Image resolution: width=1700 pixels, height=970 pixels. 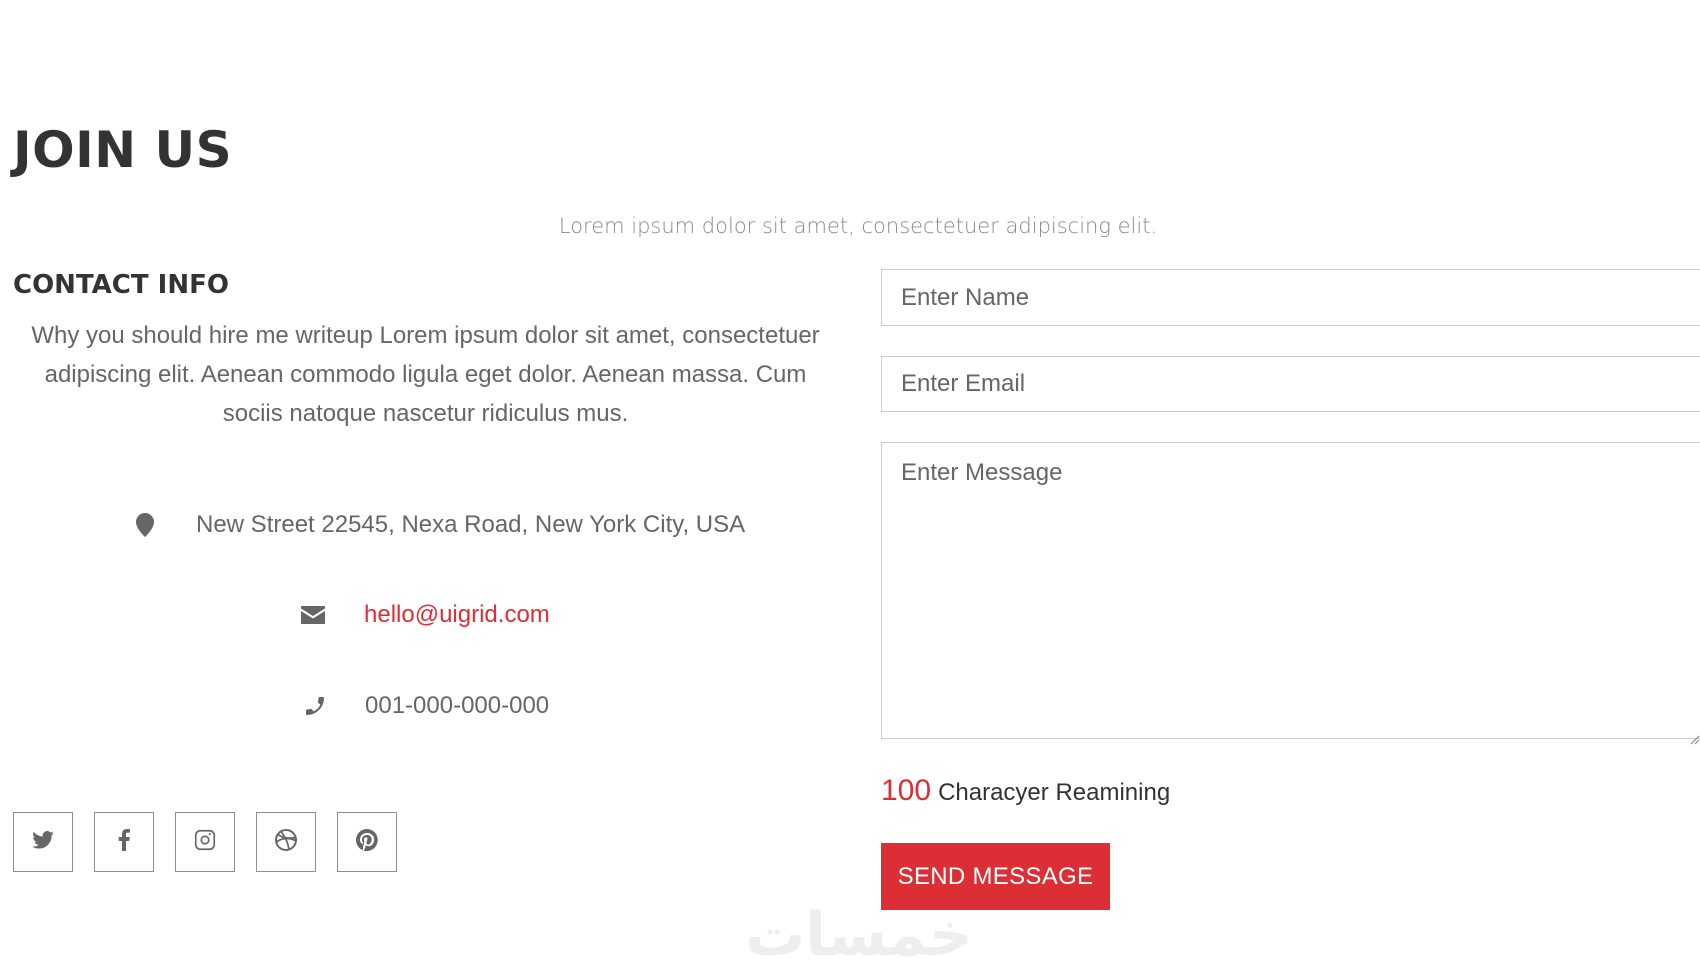 I want to click on email-row: hello@uigrid.com, so click(x=424, y=615).